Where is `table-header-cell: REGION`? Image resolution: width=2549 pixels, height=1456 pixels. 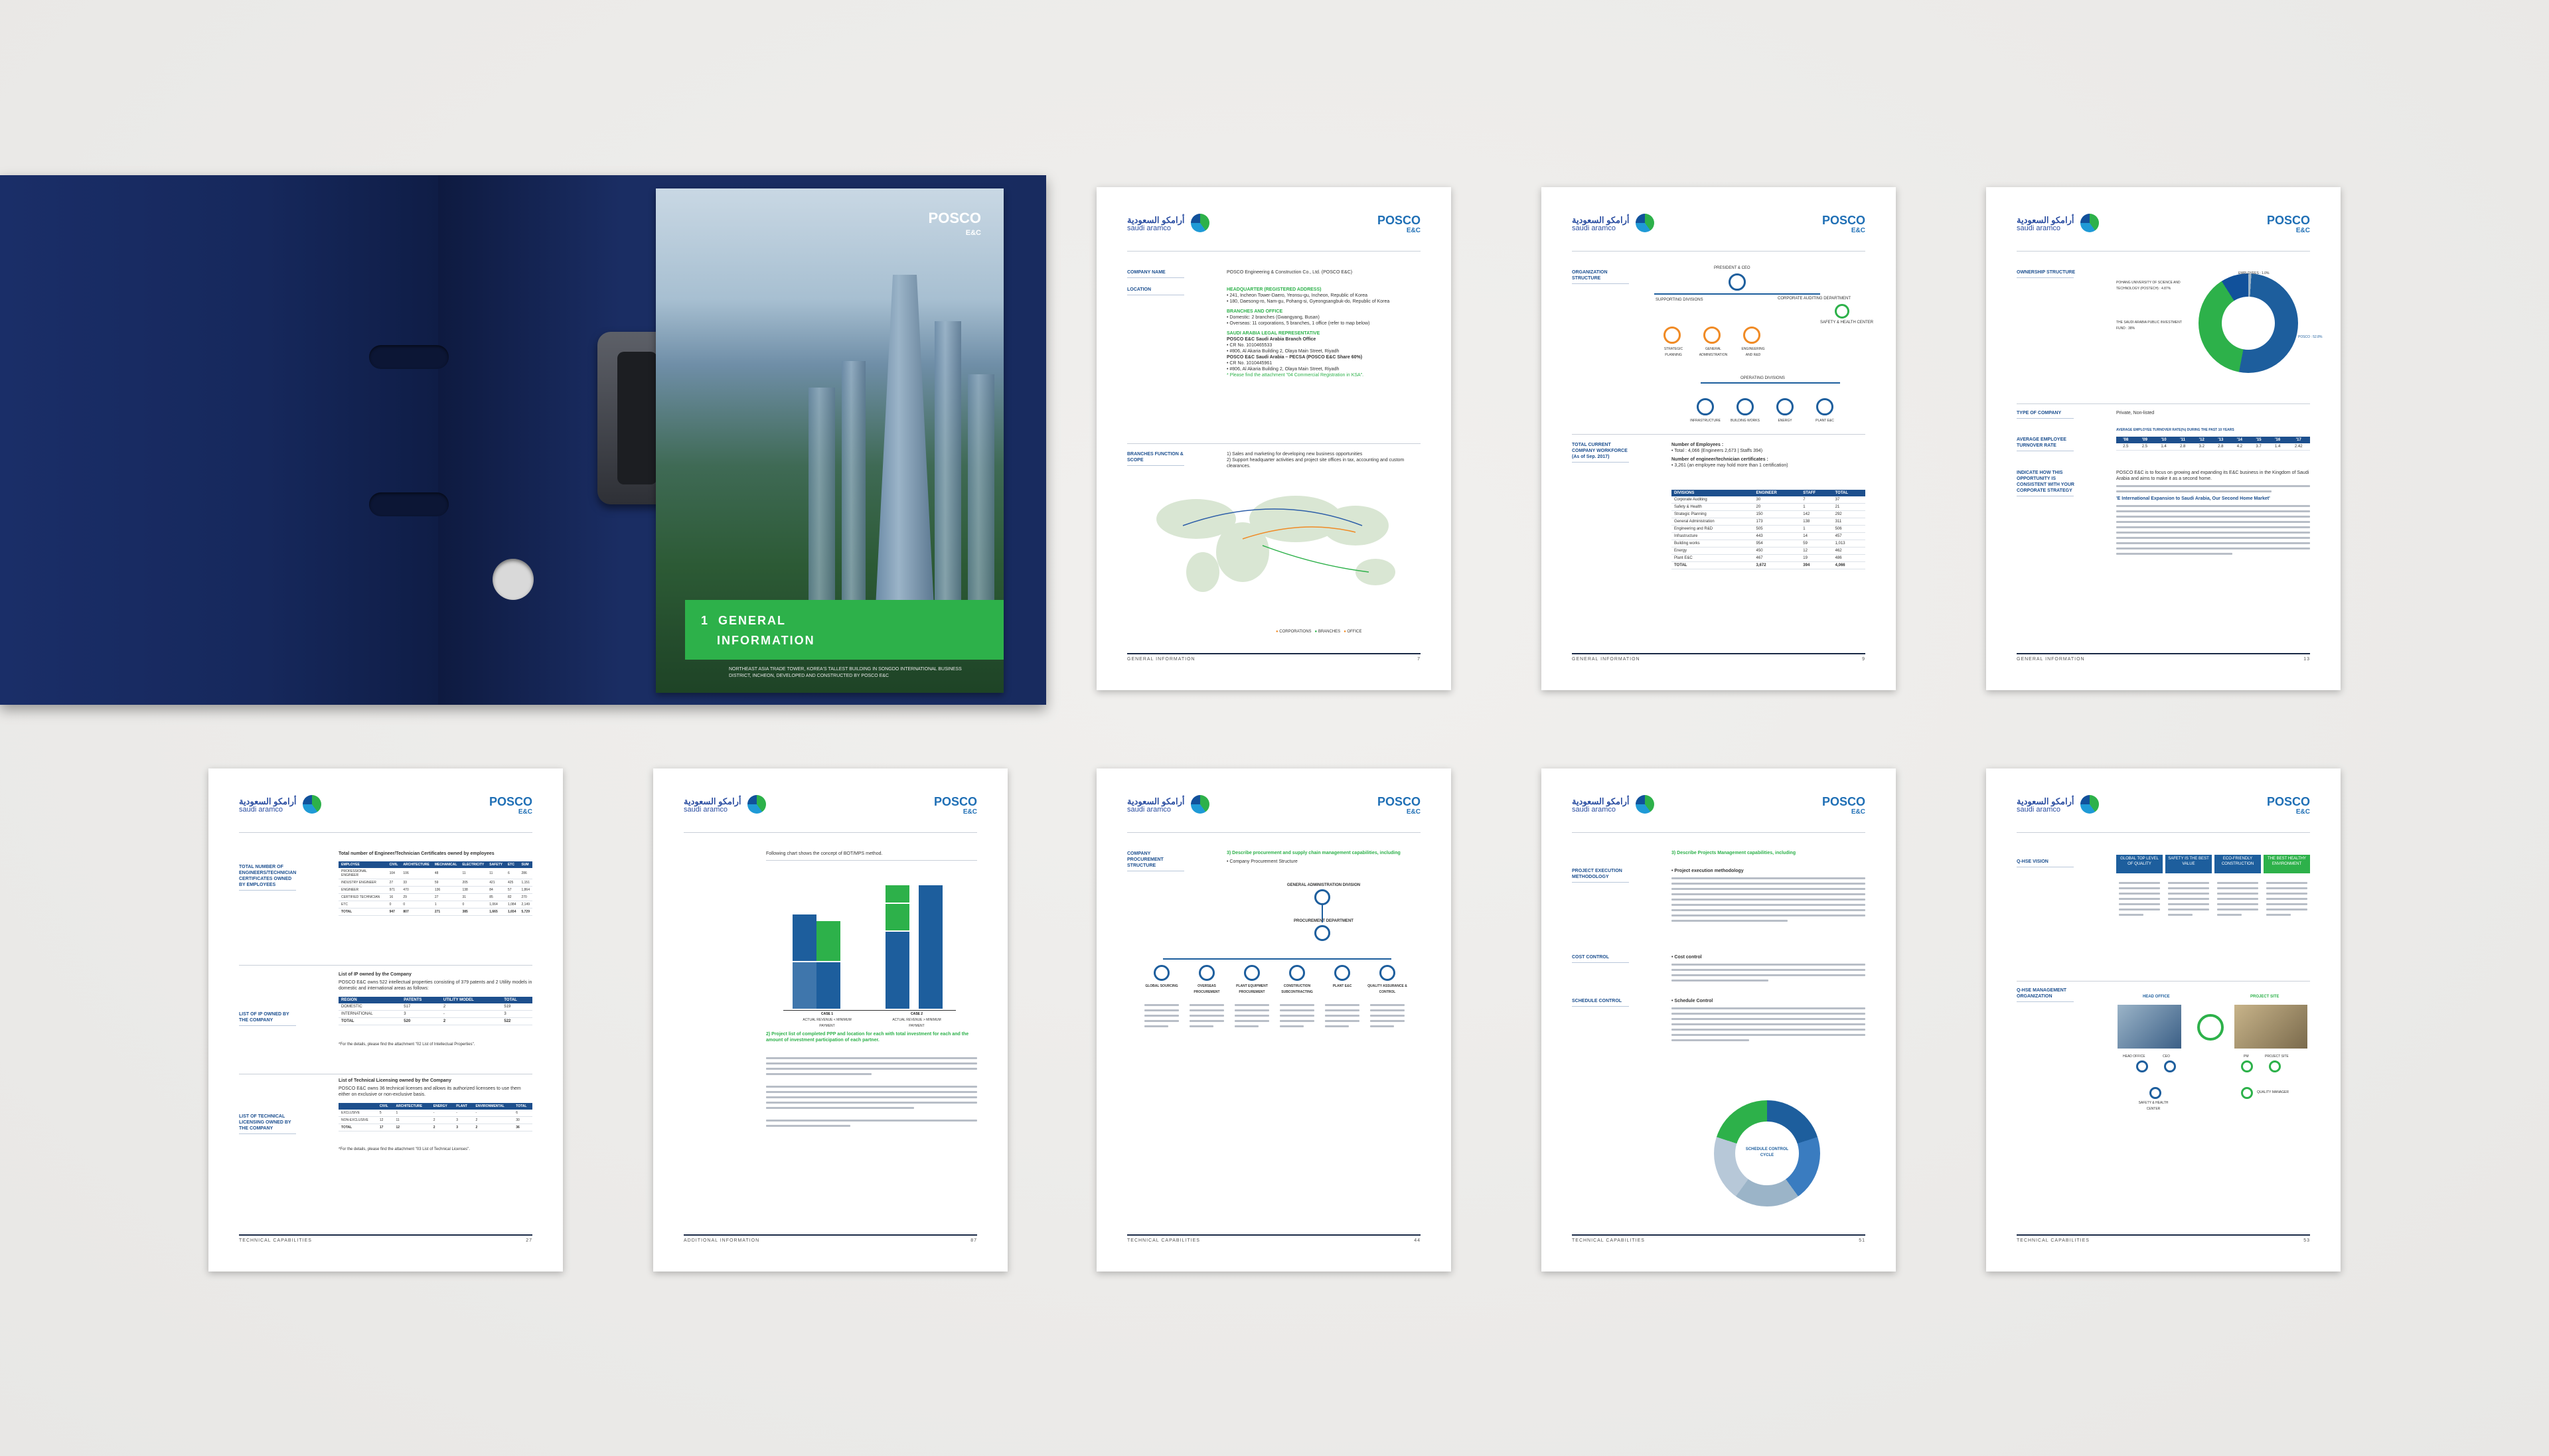 table-header-cell: REGION is located at coordinates (370, 1000).